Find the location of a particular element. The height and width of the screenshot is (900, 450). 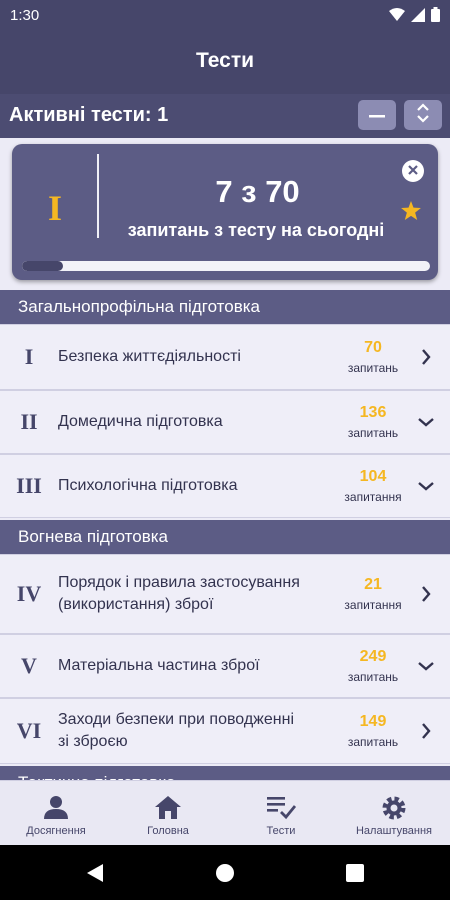

list-item: V Матеріальна частина зброї 249 запитань is located at coordinates (225, 666).